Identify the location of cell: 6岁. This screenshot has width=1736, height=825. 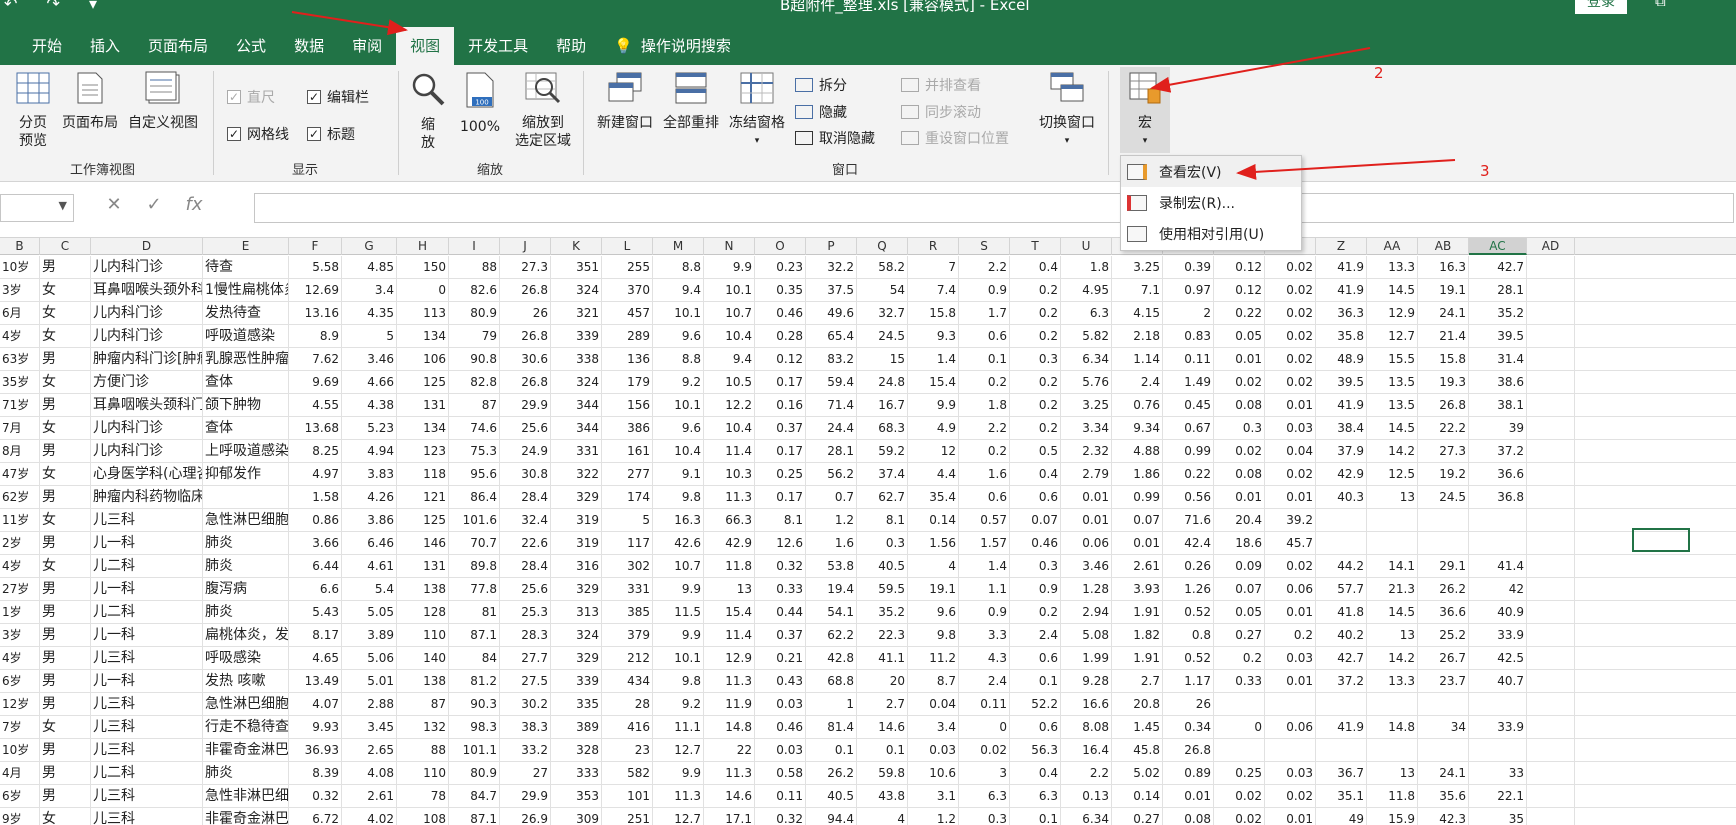
(20, 796).